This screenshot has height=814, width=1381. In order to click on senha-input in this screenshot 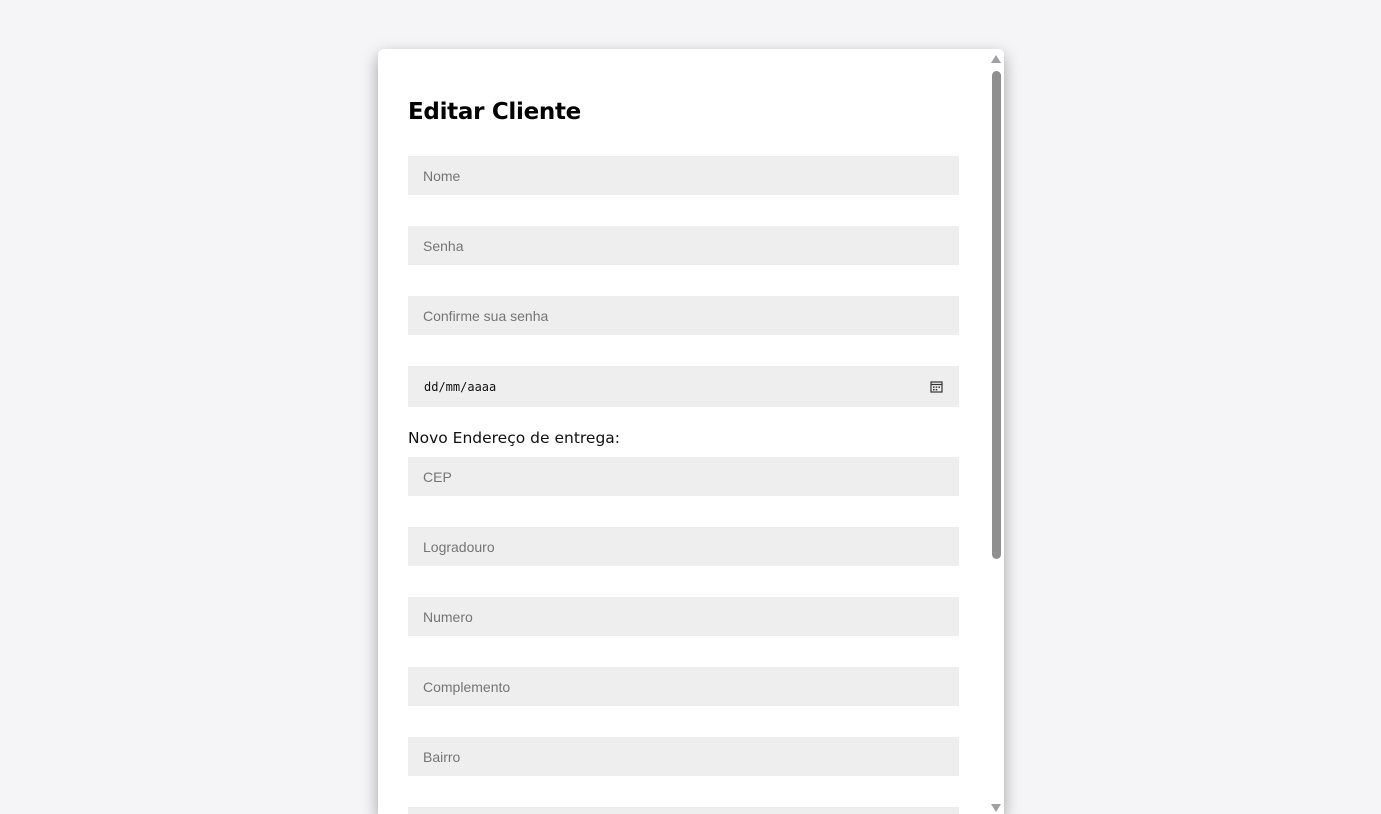, I will do `click(683, 245)`.